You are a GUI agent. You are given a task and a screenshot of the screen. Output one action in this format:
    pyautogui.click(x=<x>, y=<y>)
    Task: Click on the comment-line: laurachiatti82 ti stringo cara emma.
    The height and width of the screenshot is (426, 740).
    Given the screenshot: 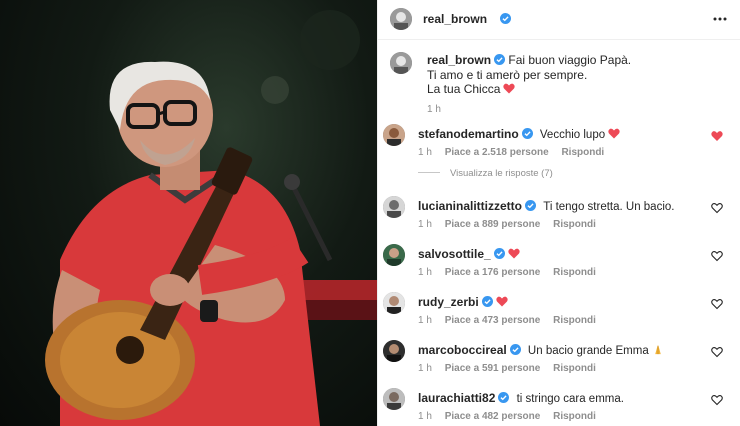 What is the action you would take?
    pyautogui.click(x=521, y=398)
    